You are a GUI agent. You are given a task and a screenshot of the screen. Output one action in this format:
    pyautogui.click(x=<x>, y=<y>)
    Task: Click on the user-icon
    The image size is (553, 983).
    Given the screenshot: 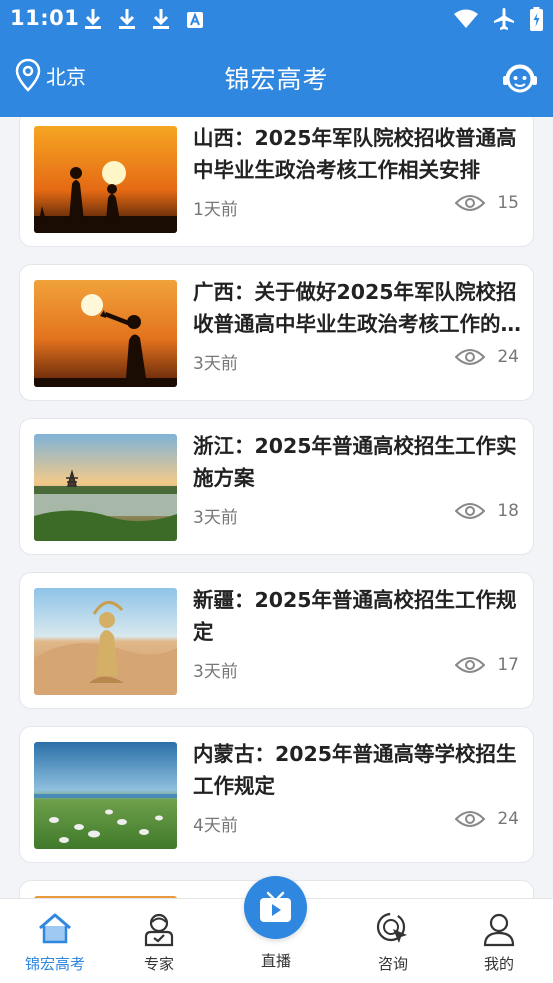 What is the action you would take?
    pyautogui.click(x=499, y=930)
    